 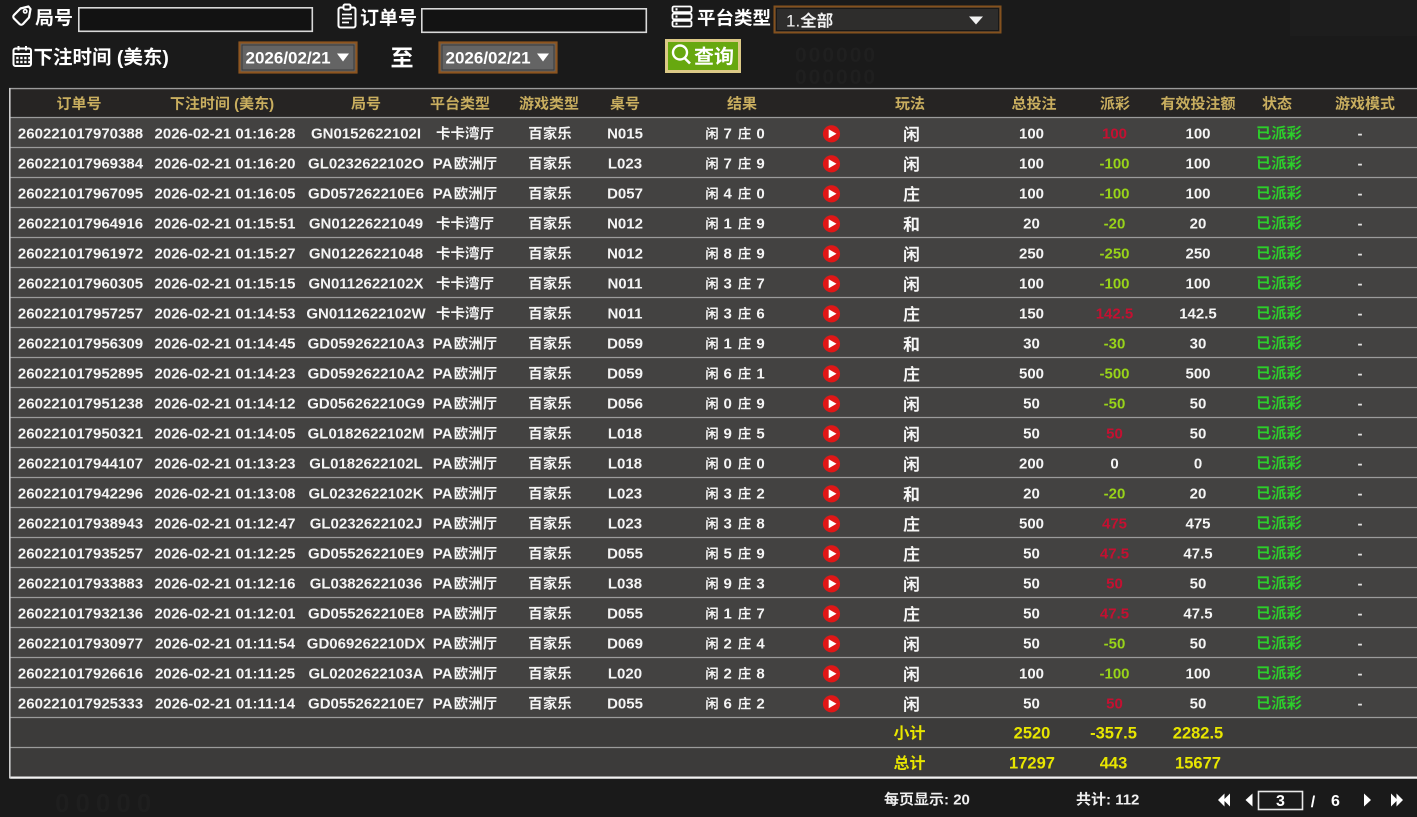 What do you see at coordinates (366, 584) in the screenshot?
I see `svg-text: GL03826221036` at bounding box center [366, 584].